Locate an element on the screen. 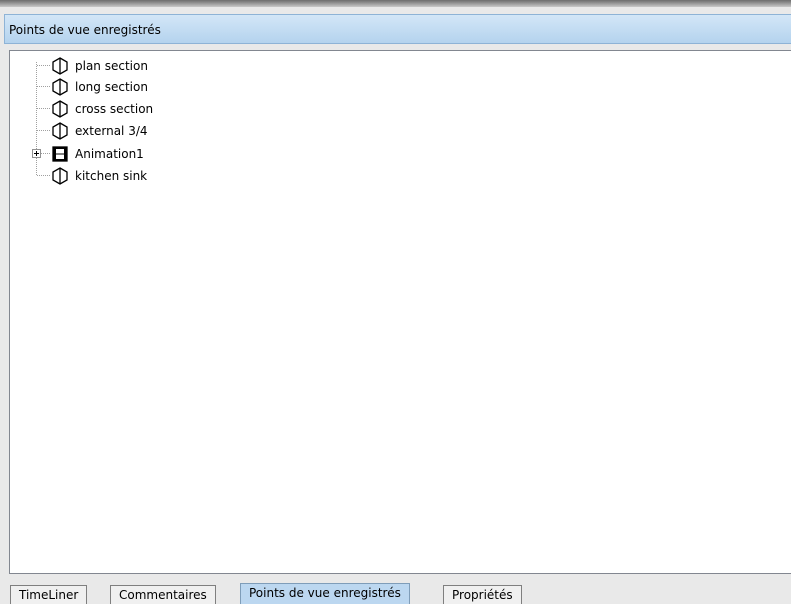 The width and height of the screenshot is (791, 604). tab-label: Propriétés is located at coordinates (482, 595).